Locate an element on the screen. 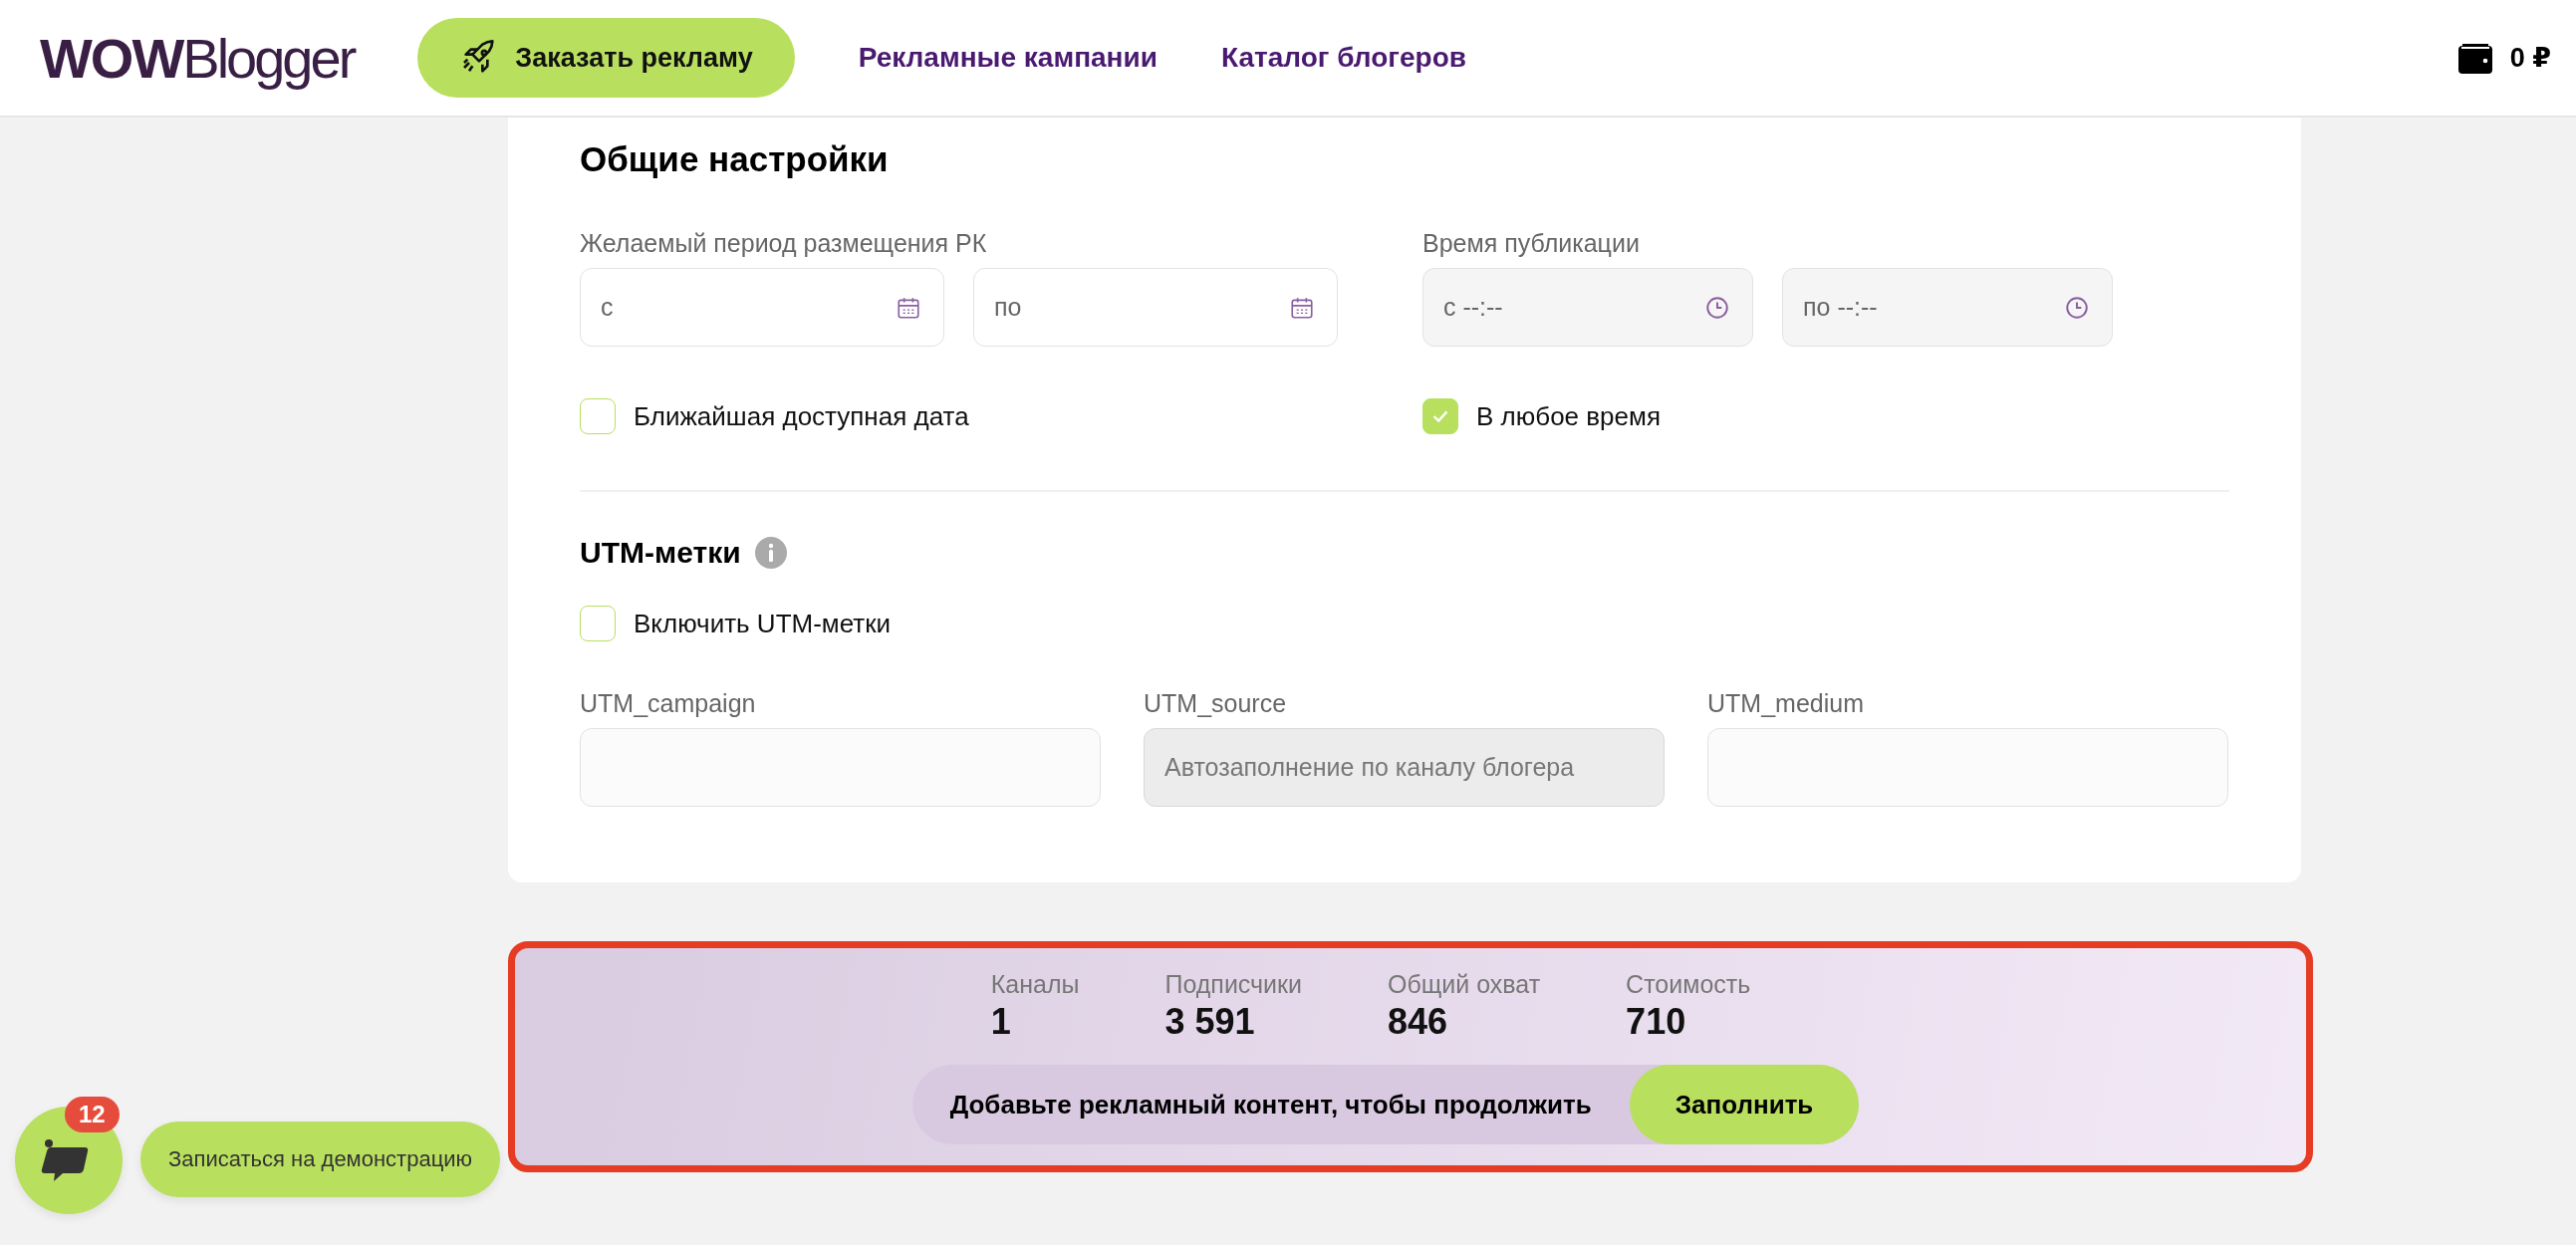 The width and height of the screenshot is (2576, 1245). stat-label: Каналы is located at coordinates (1035, 985).